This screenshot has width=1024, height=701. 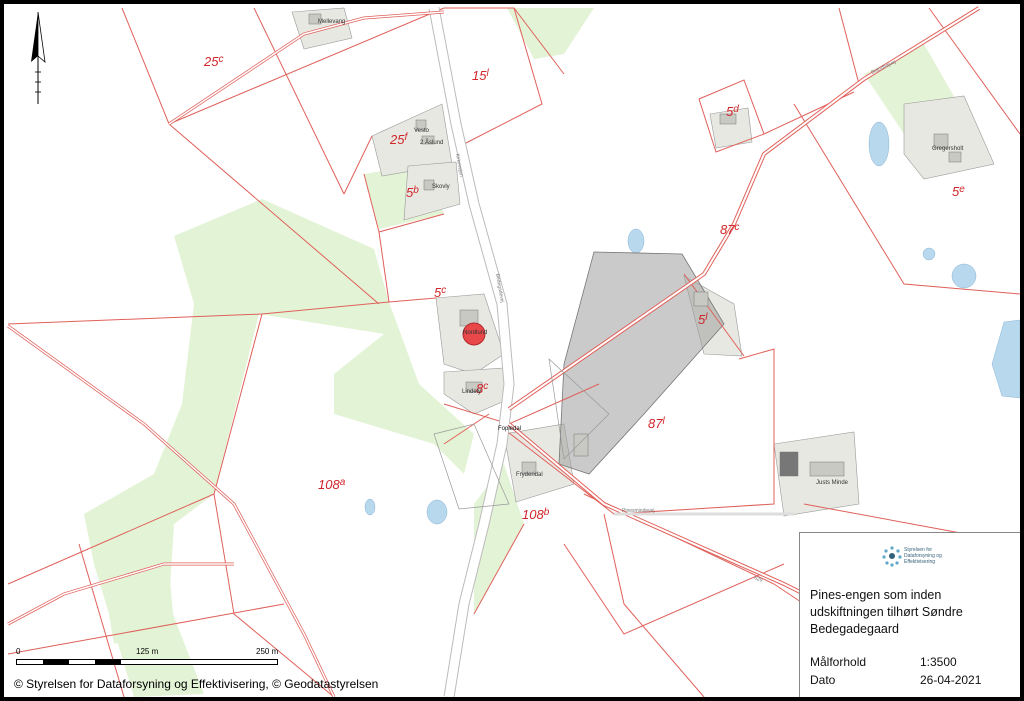 What do you see at coordinates (832, 483) in the screenshot?
I see `place-label-justs-minde: Justs Minde` at bounding box center [832, 483].